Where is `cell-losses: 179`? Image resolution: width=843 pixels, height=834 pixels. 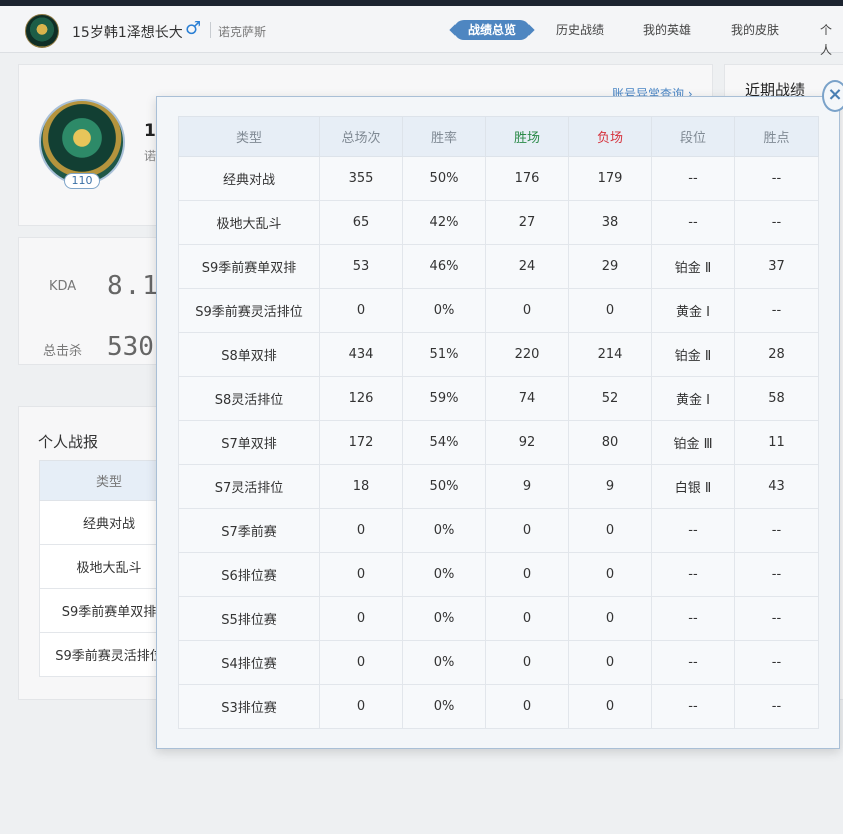 cell-losses: 179 is located at coordinates (610, 178).